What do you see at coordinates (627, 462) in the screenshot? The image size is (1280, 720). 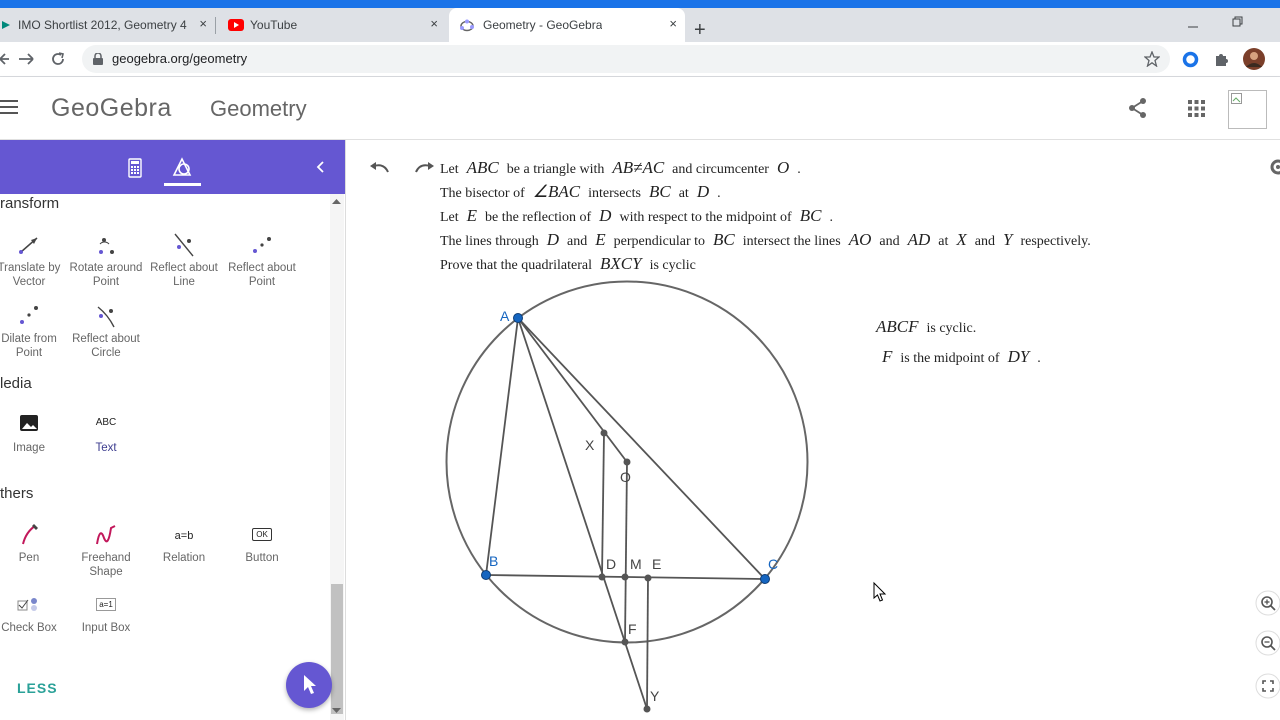 I see `point-o` at bounding box center [627, 462].